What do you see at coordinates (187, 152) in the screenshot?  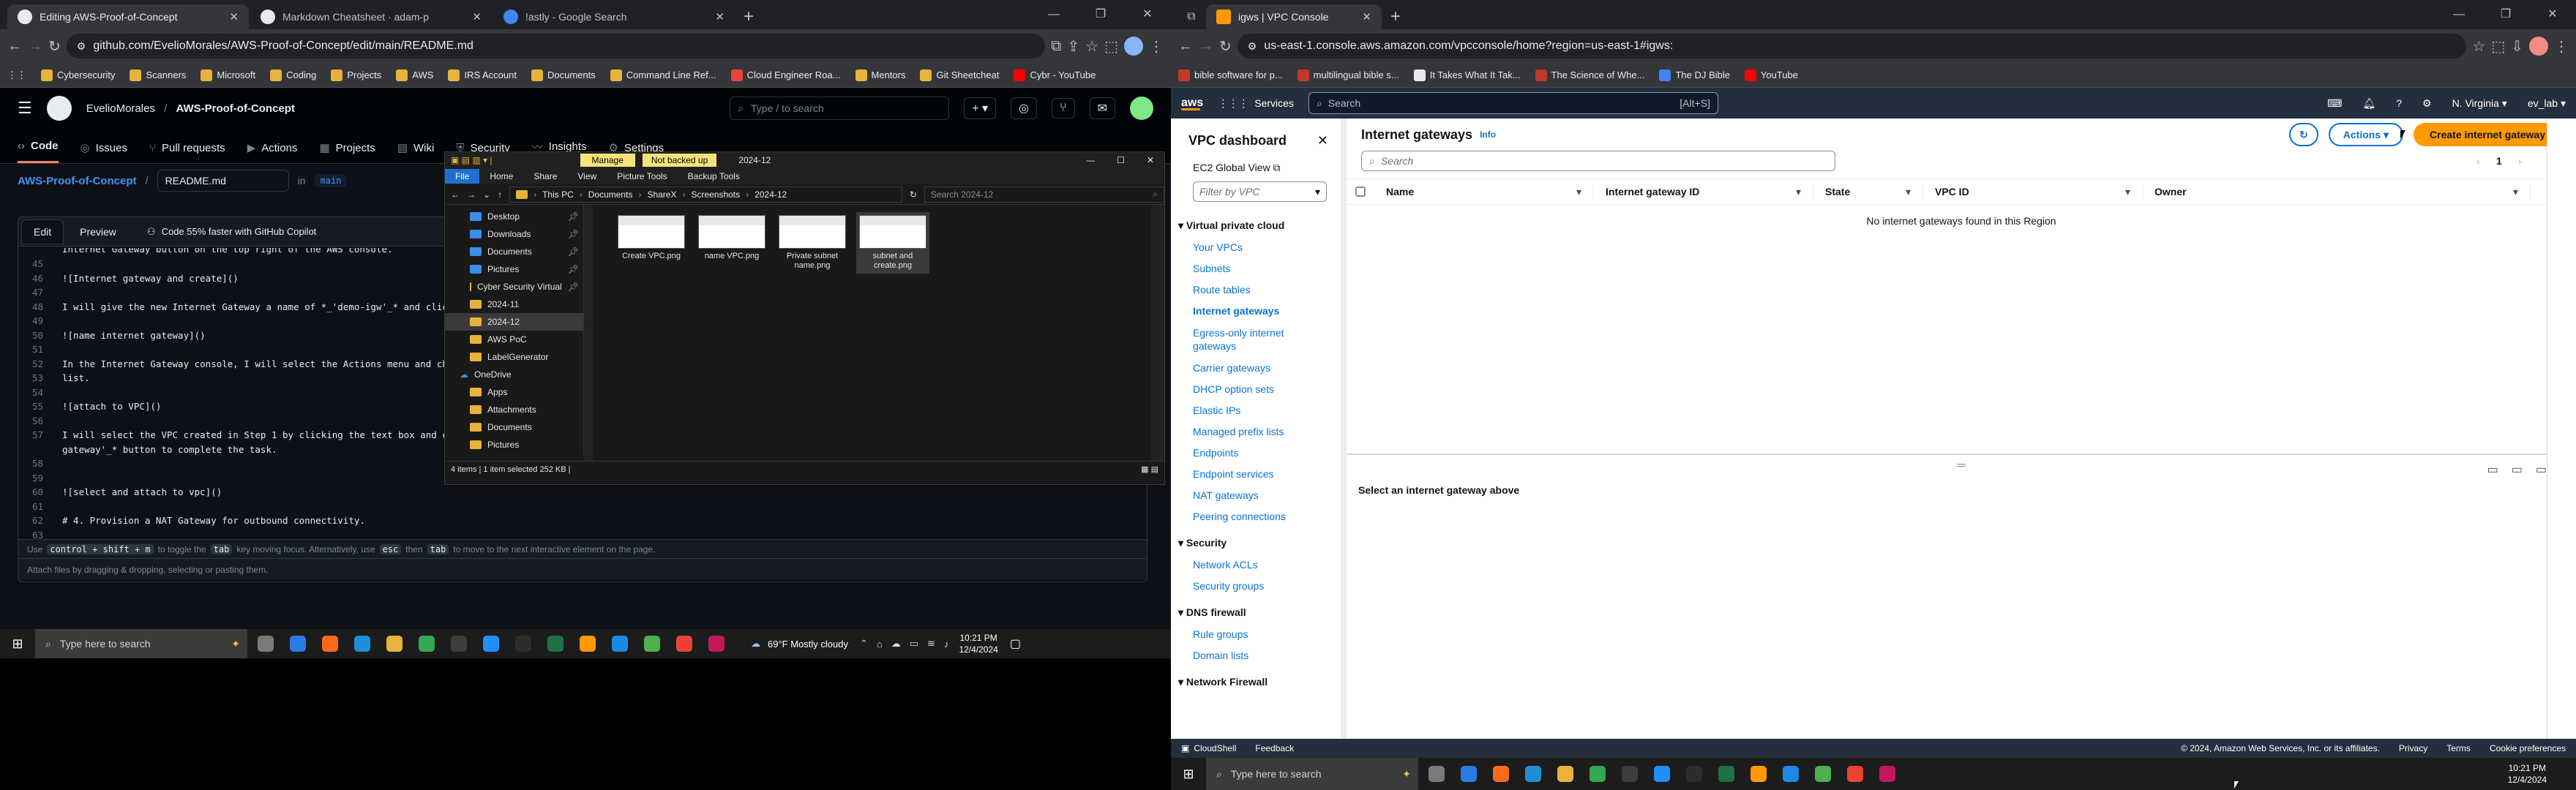 I see `tab-pull-requests: ⑂ Pull requests` at bounding box center [187, 152].